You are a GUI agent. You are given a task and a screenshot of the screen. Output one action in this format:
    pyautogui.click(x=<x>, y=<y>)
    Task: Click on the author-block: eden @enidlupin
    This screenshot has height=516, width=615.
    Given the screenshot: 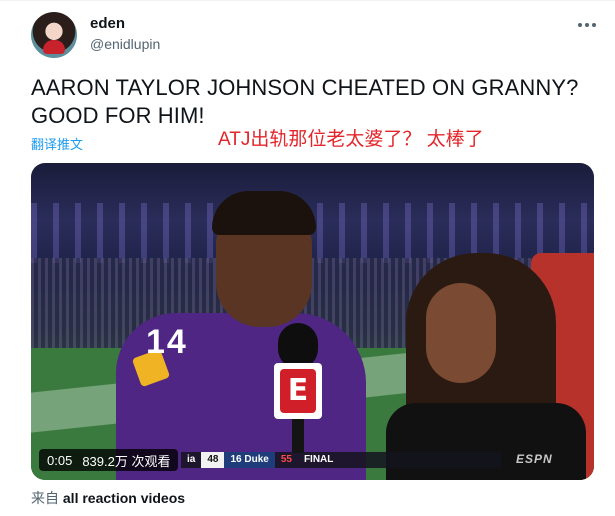 What is the action you would take?
    pyautogui.click(x=125, y=34)
    